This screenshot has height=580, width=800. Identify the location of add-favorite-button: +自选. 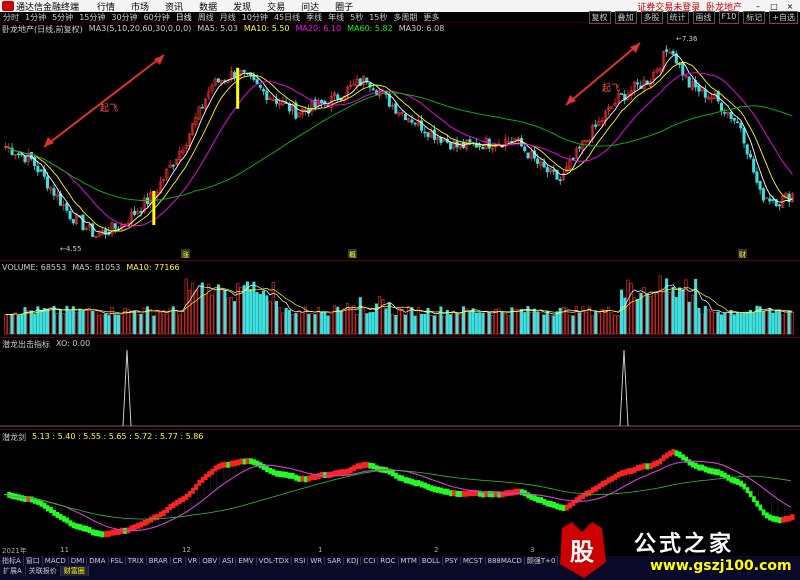
(783, 17).